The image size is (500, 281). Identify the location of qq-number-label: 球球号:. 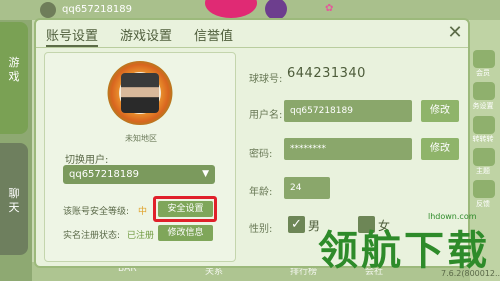
(266, 79).